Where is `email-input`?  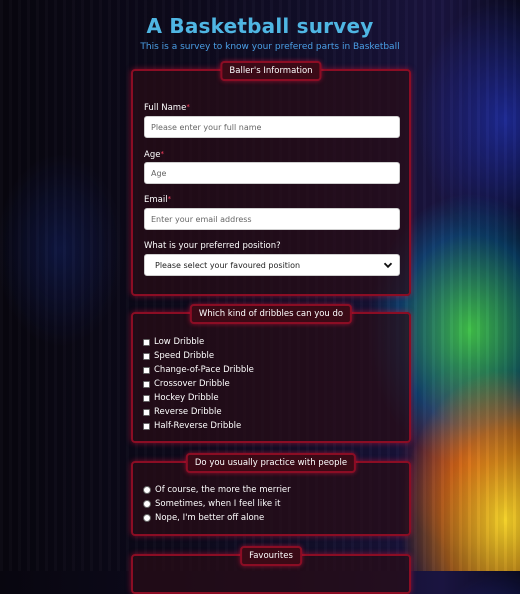 email-input is located at coordinates (272, 219).